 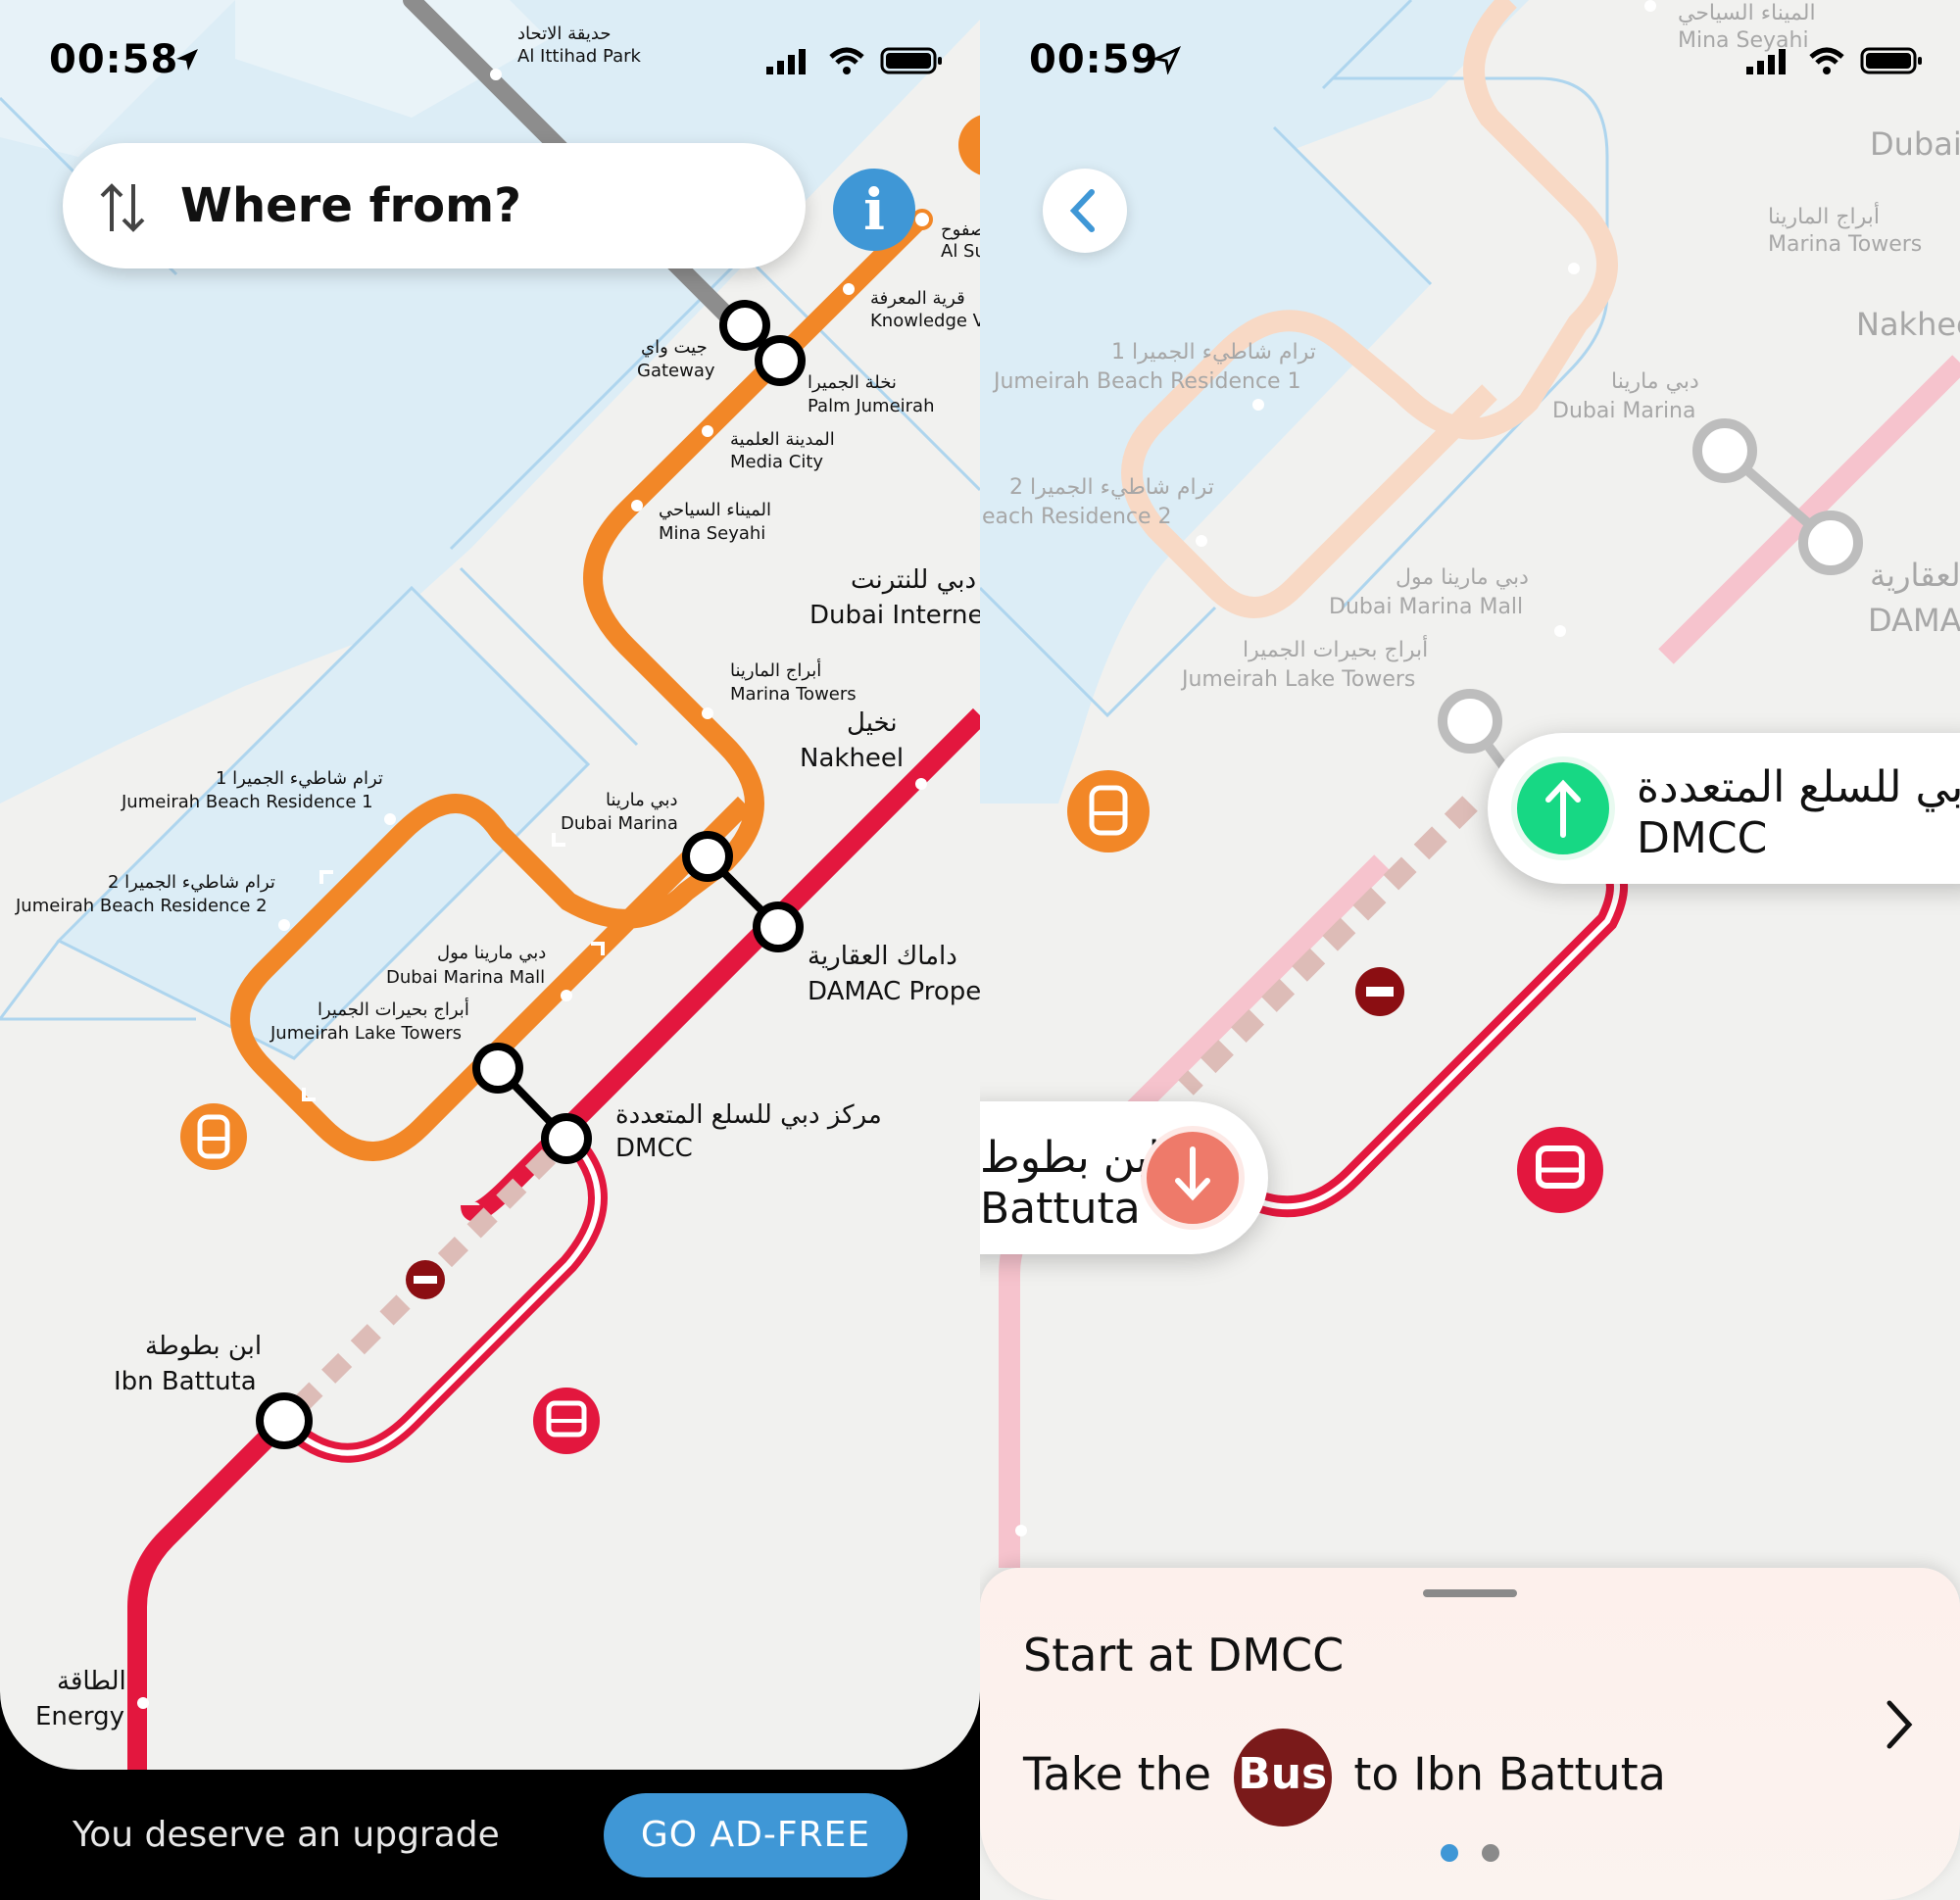 I want to click on end-station-ar: ابن بطوط, so click(x=1070, y=1158).